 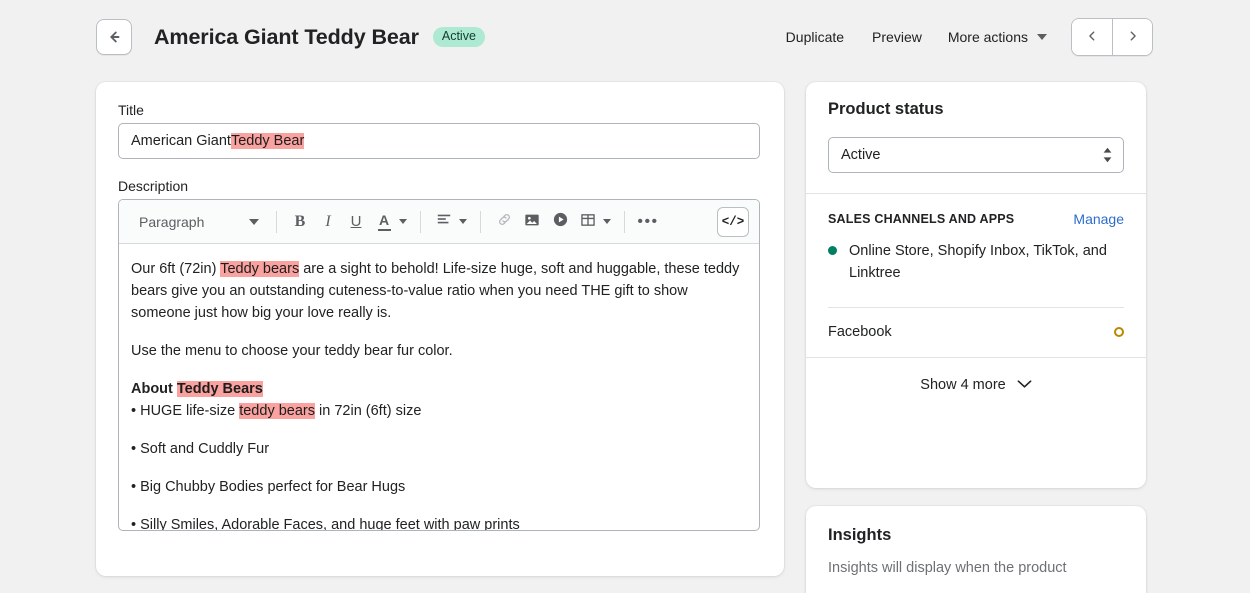 I want to click on table-chevron-down-icon, so click(x=607, y=221).